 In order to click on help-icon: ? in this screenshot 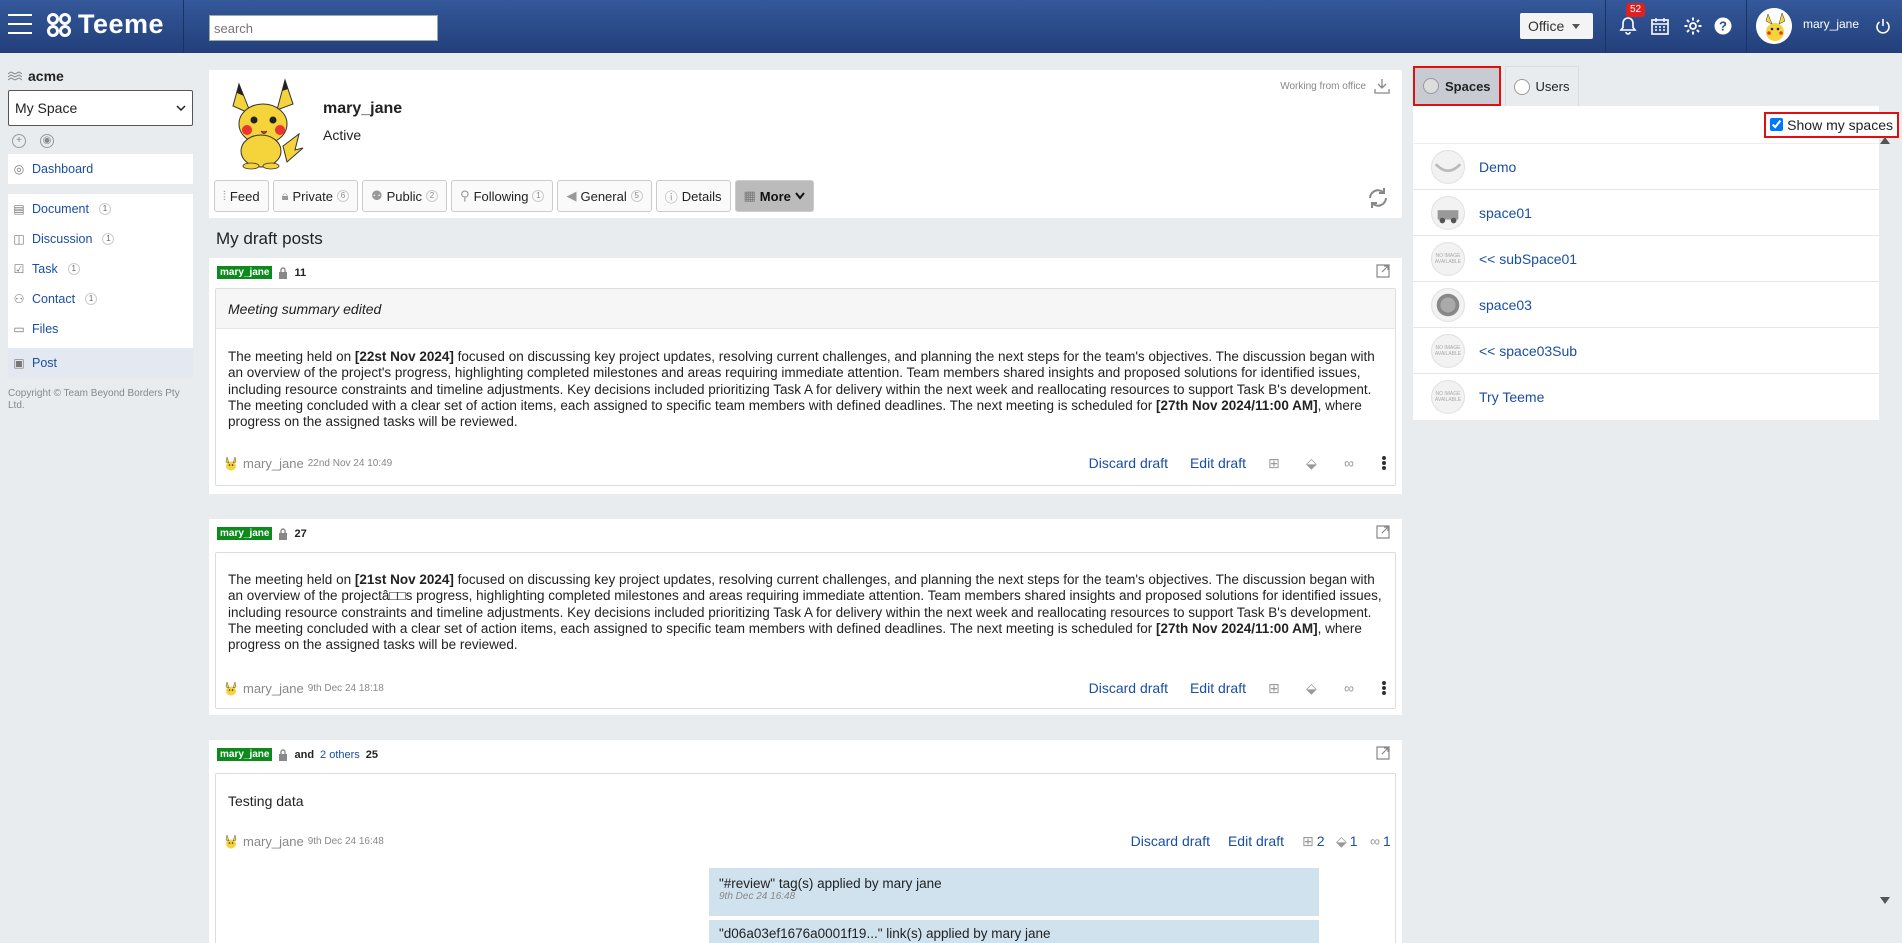, I will do `click(1723, 26)`.